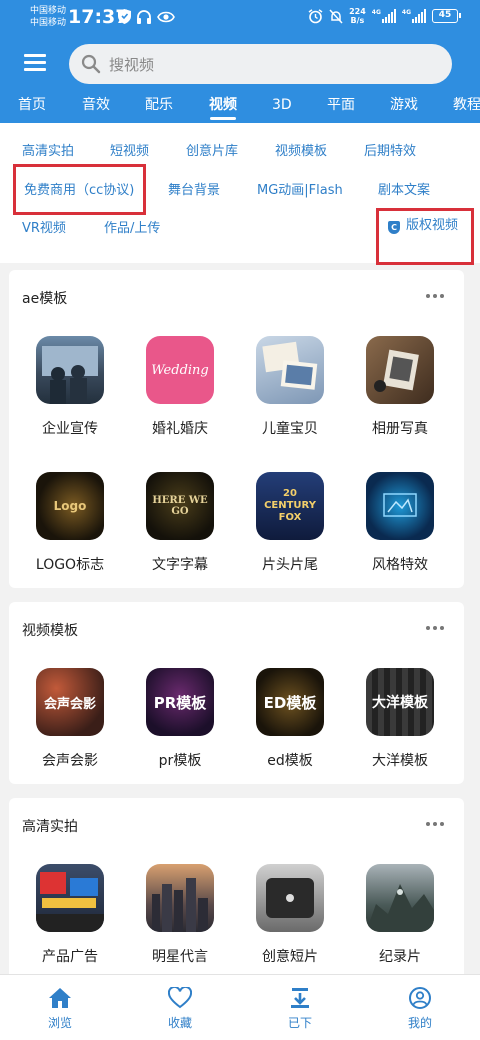 This screenshot has height=1040, width=480. I want to click on nav-browse: 浏览, so click(60, 1009).